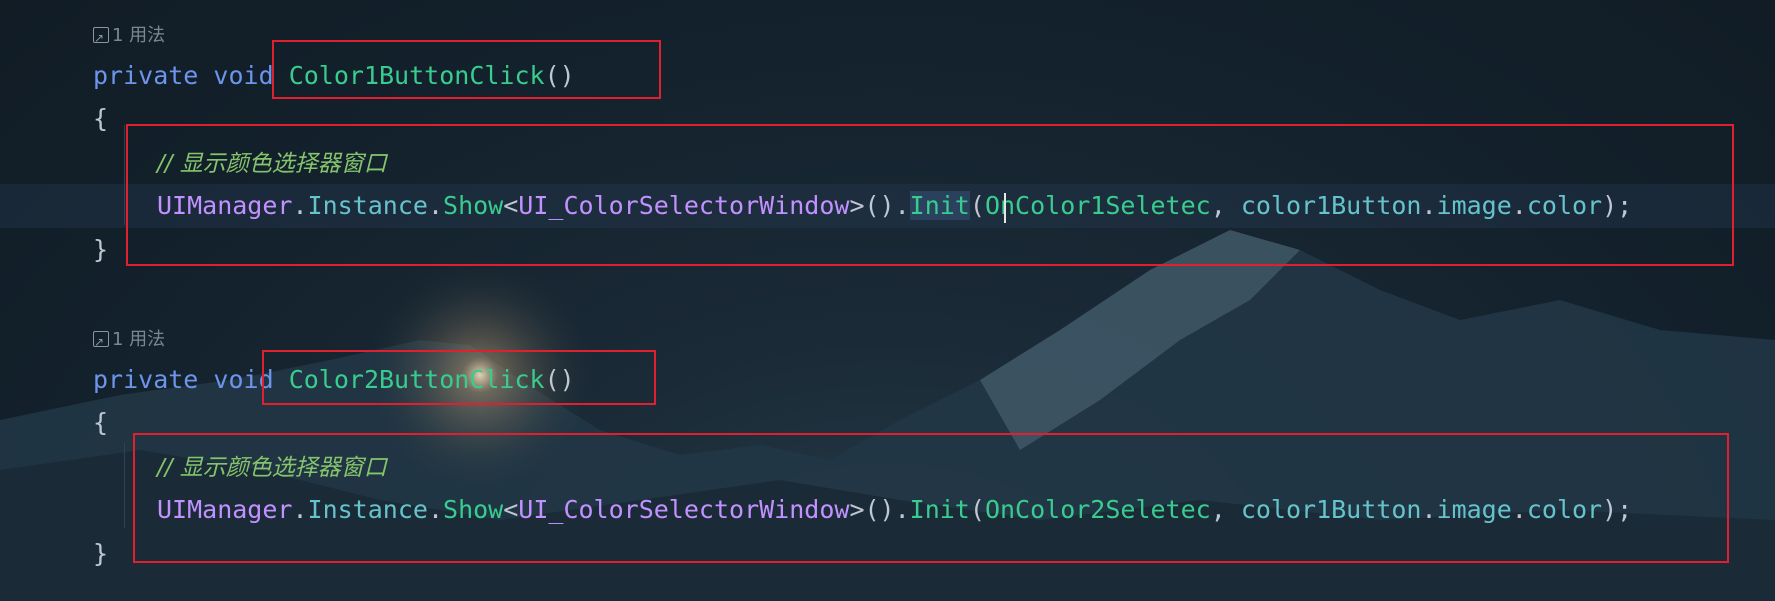  I want to click on annotation-box-method1, so click(466, 69).